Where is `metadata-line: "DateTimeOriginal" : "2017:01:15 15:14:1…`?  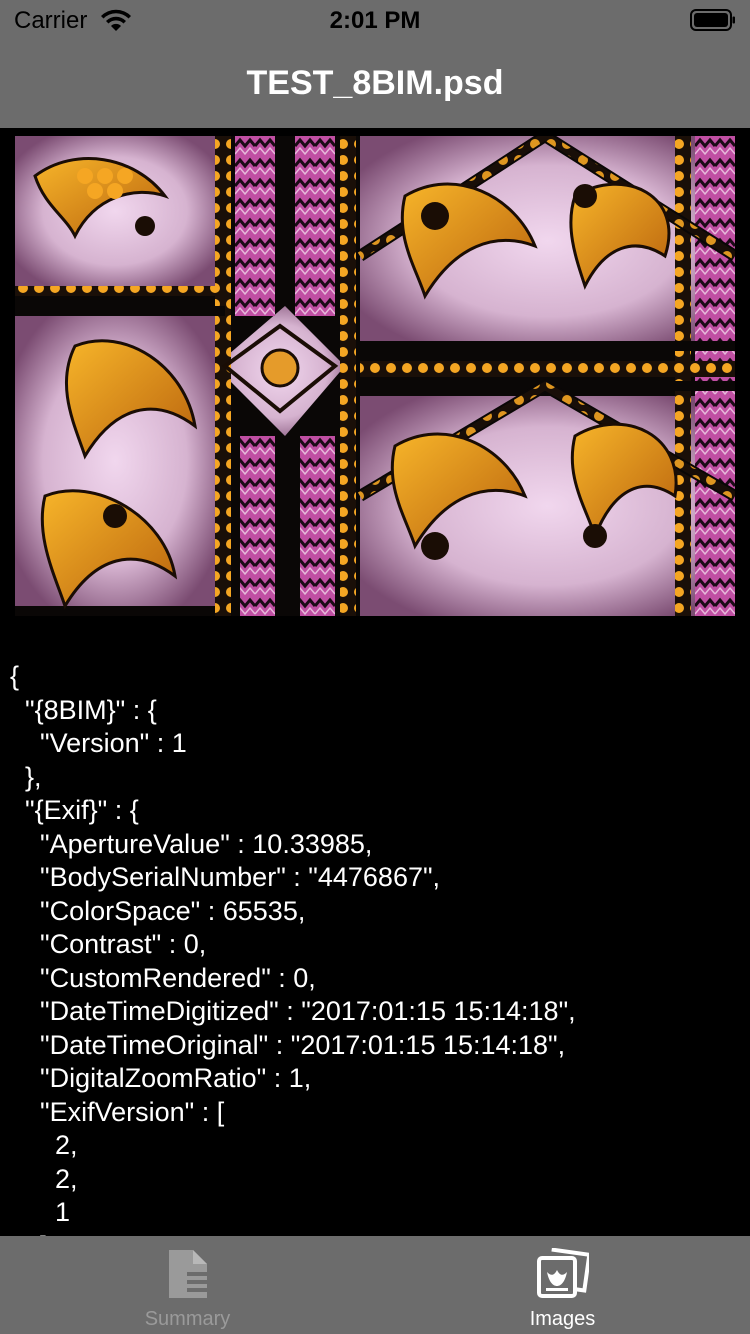 metadata-line: "DateTimeOriginal" : "2017:01:15 15:14:1… is located at coordinates (288, 1044).